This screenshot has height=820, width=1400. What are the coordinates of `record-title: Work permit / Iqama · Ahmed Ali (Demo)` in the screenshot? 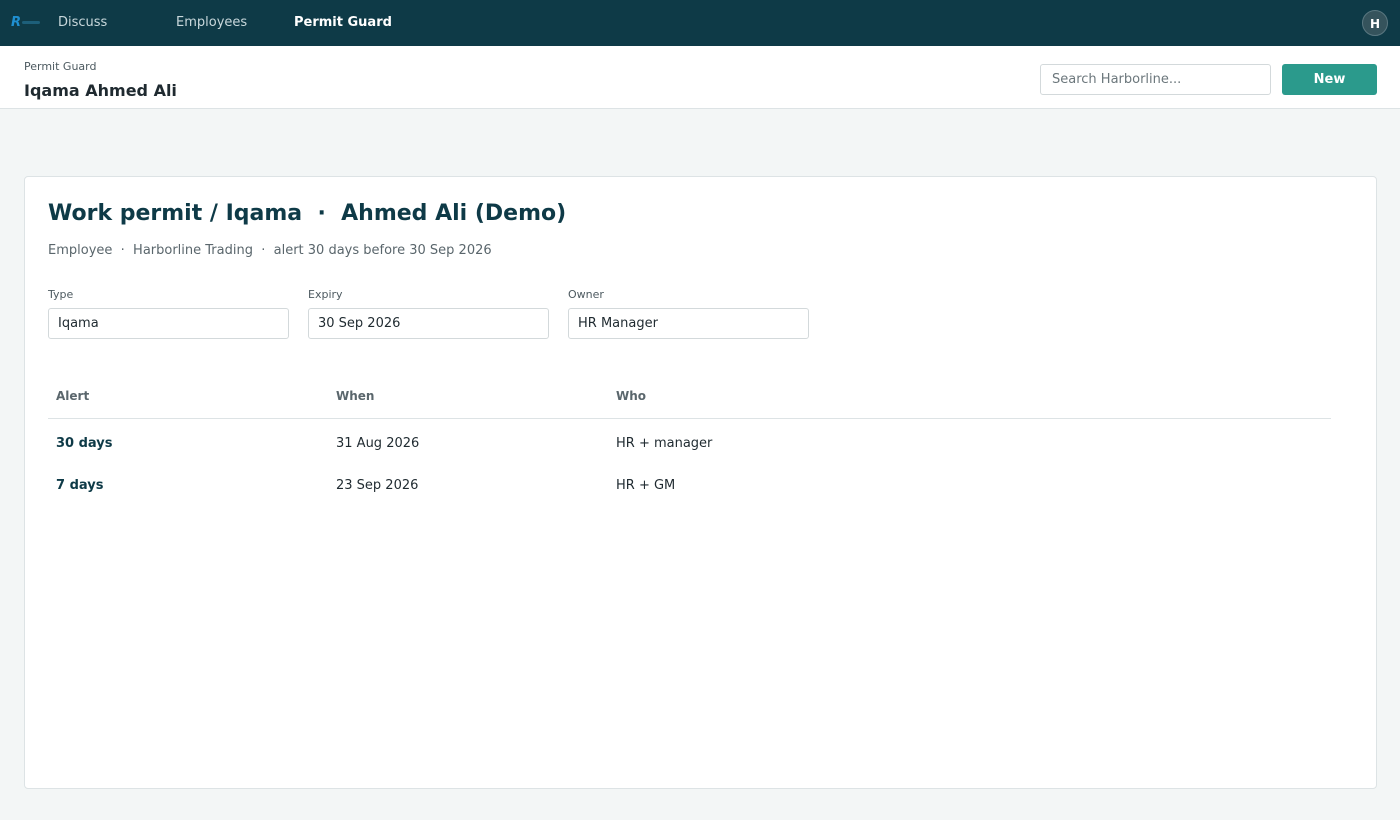 It's located at (307, 213).